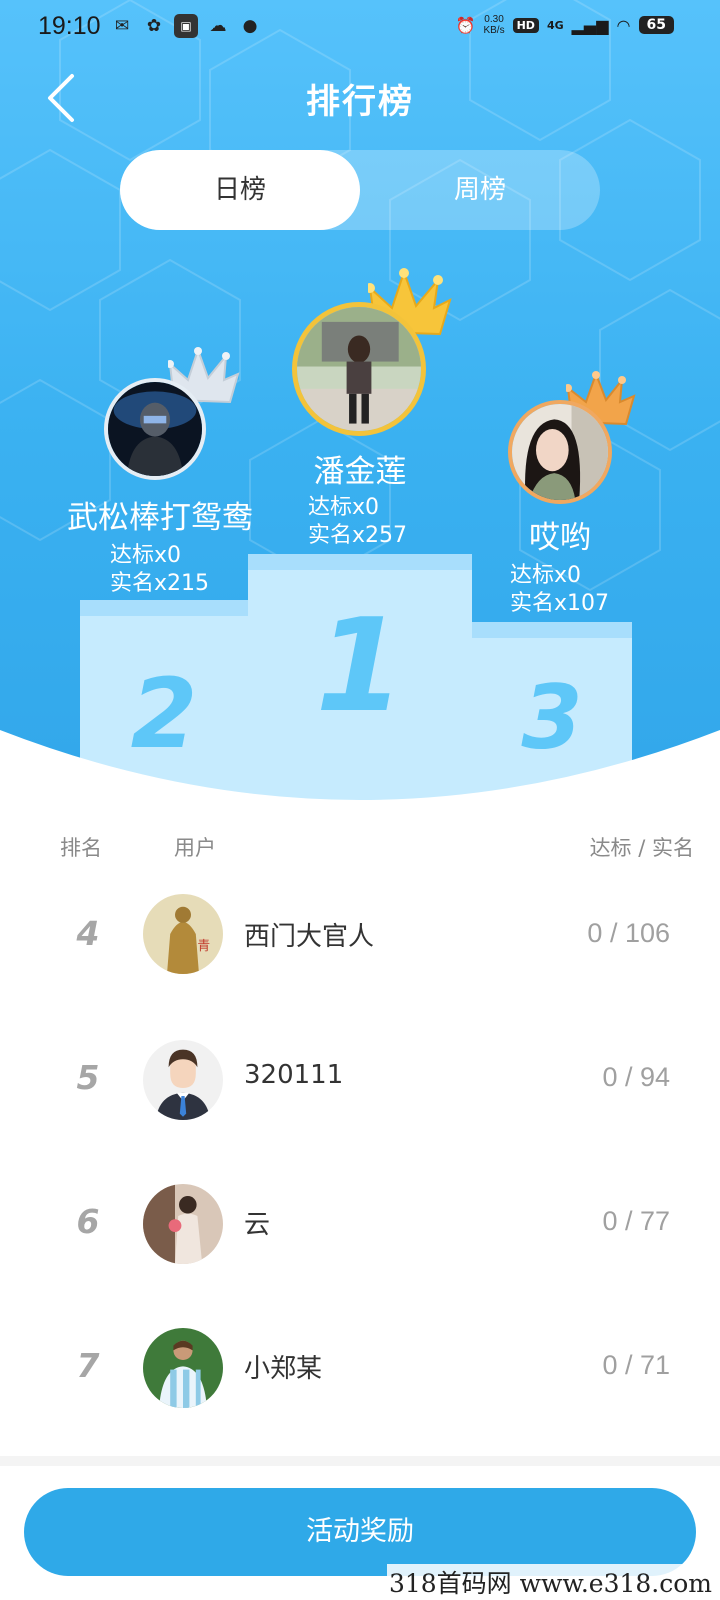 The width and height of the screenshot is (720, 1600). What do you see at coordinates (636, 1365) in the screenshot?
I see `row-score: 0 / 71` at bounding box center [636, 1365].